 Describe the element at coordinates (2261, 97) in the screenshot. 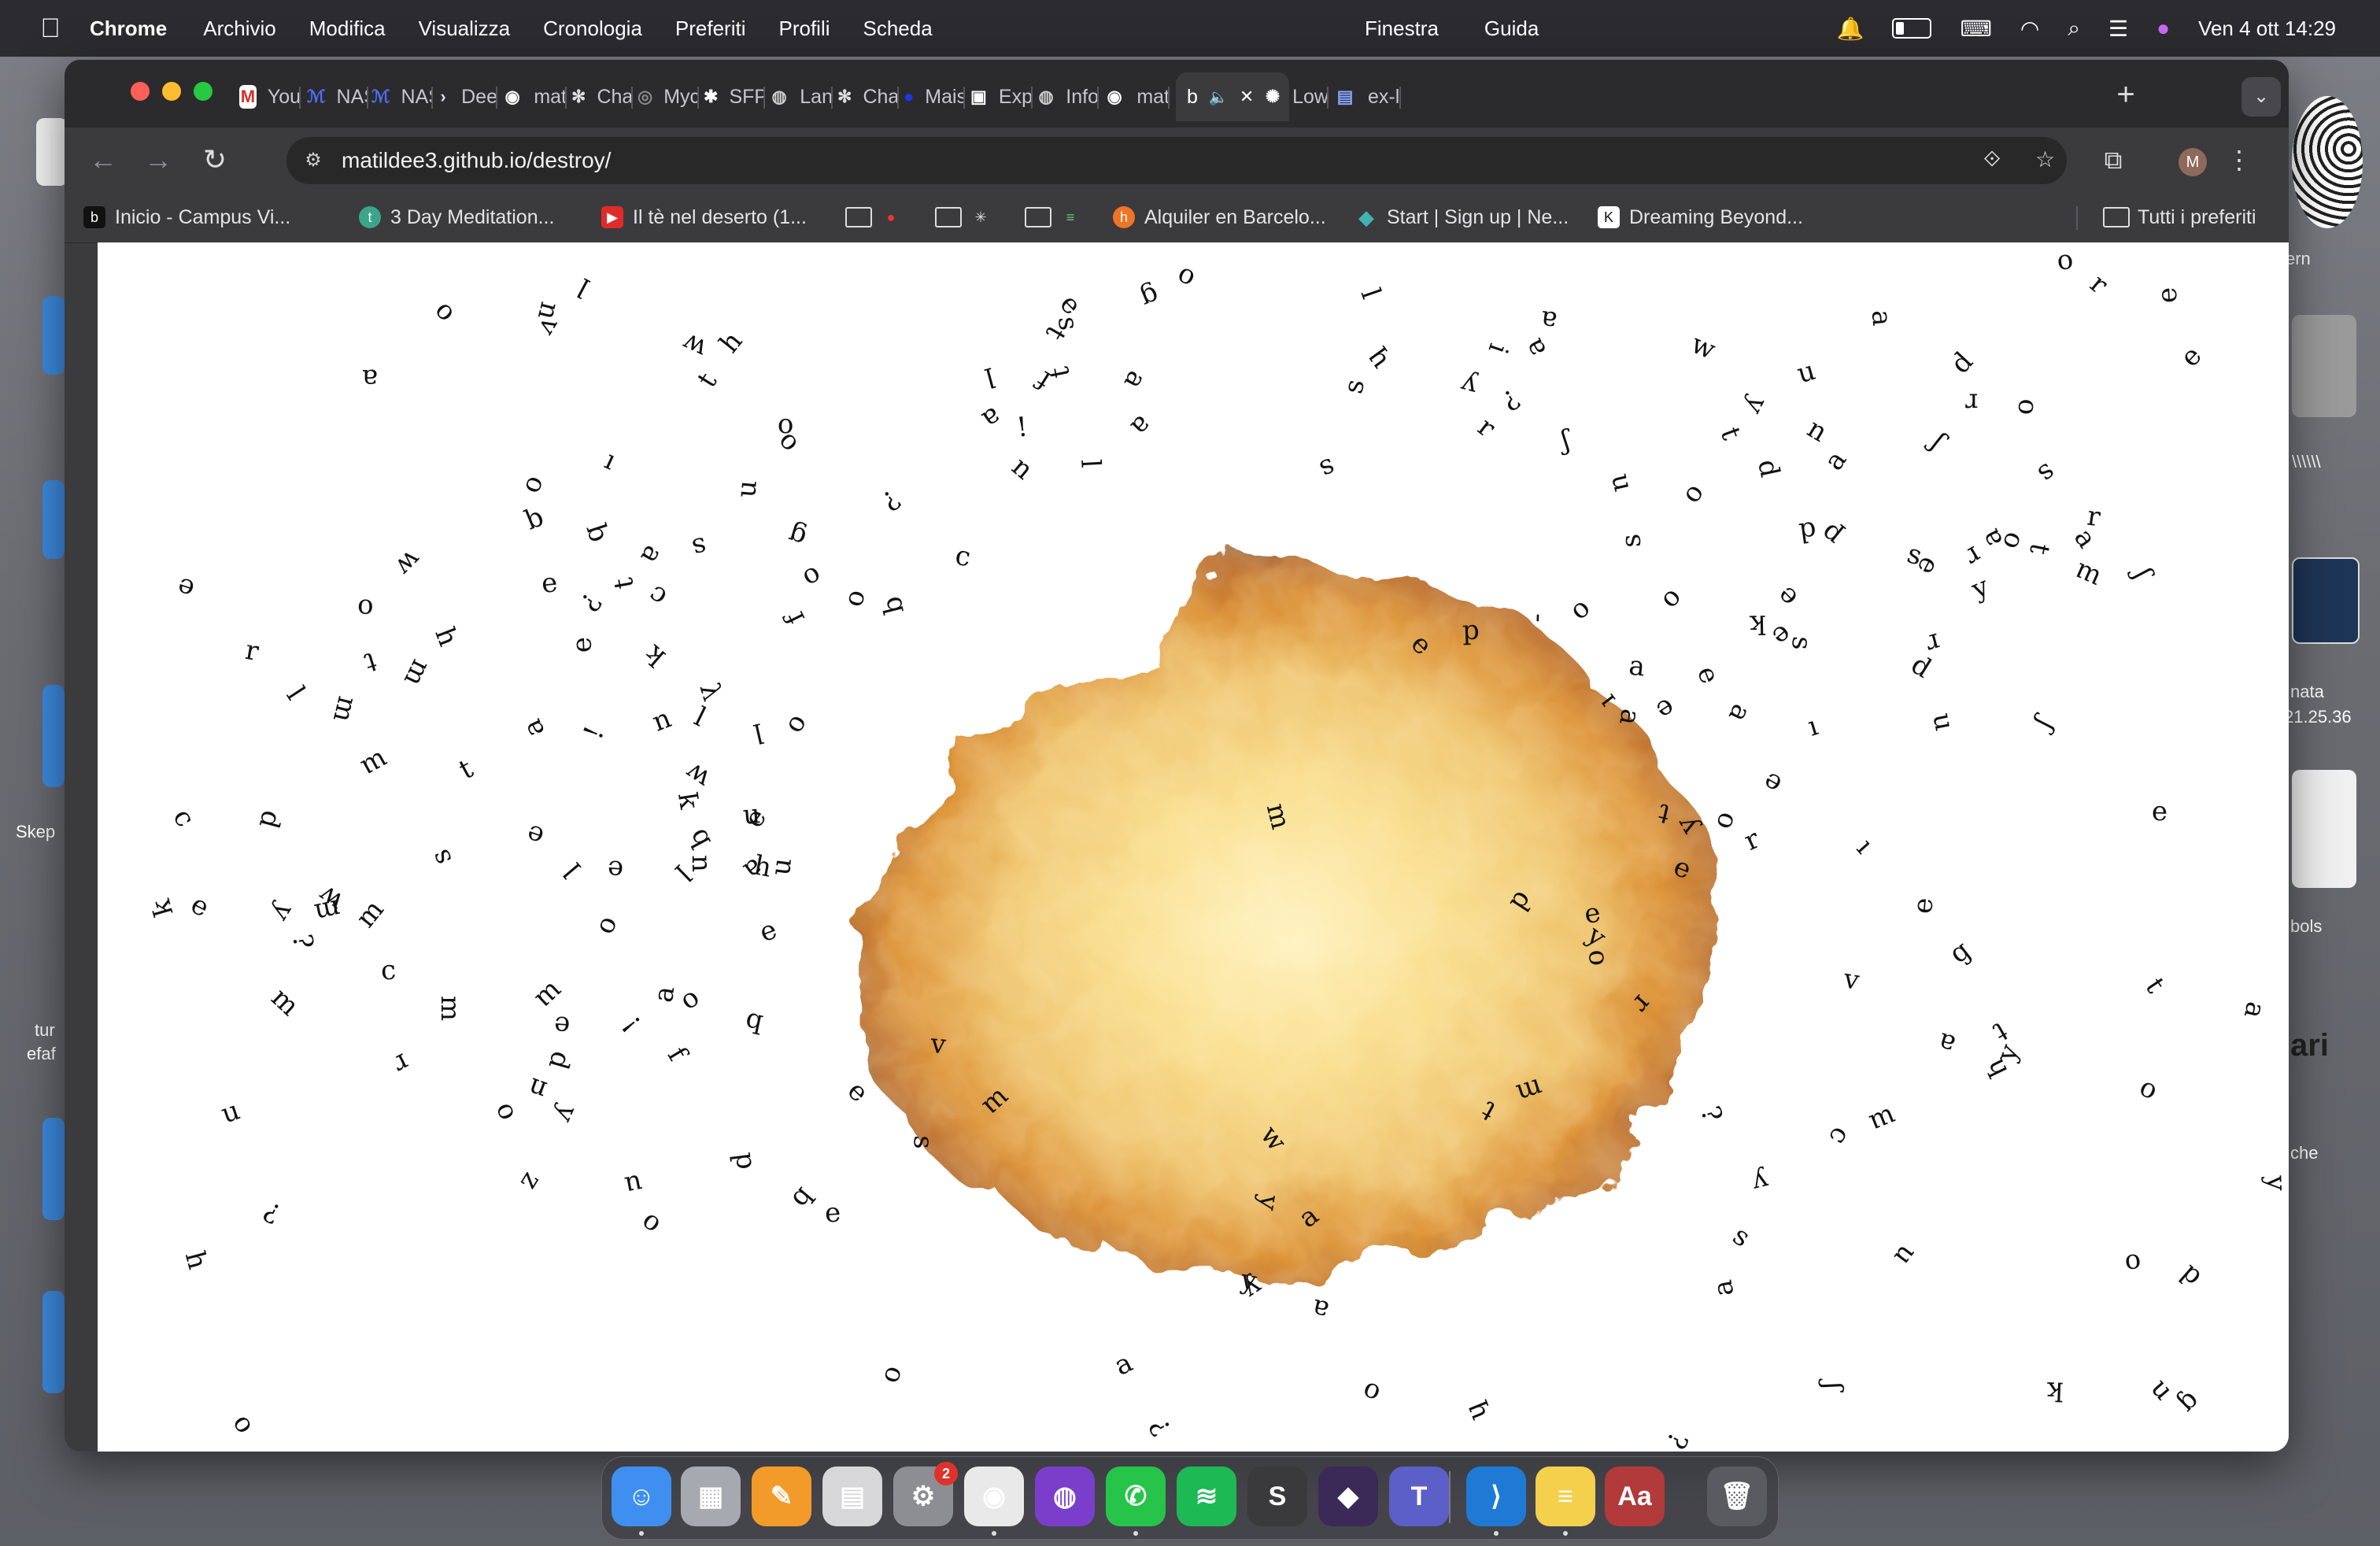

I see `tab-search-button: ⌄` at that location.